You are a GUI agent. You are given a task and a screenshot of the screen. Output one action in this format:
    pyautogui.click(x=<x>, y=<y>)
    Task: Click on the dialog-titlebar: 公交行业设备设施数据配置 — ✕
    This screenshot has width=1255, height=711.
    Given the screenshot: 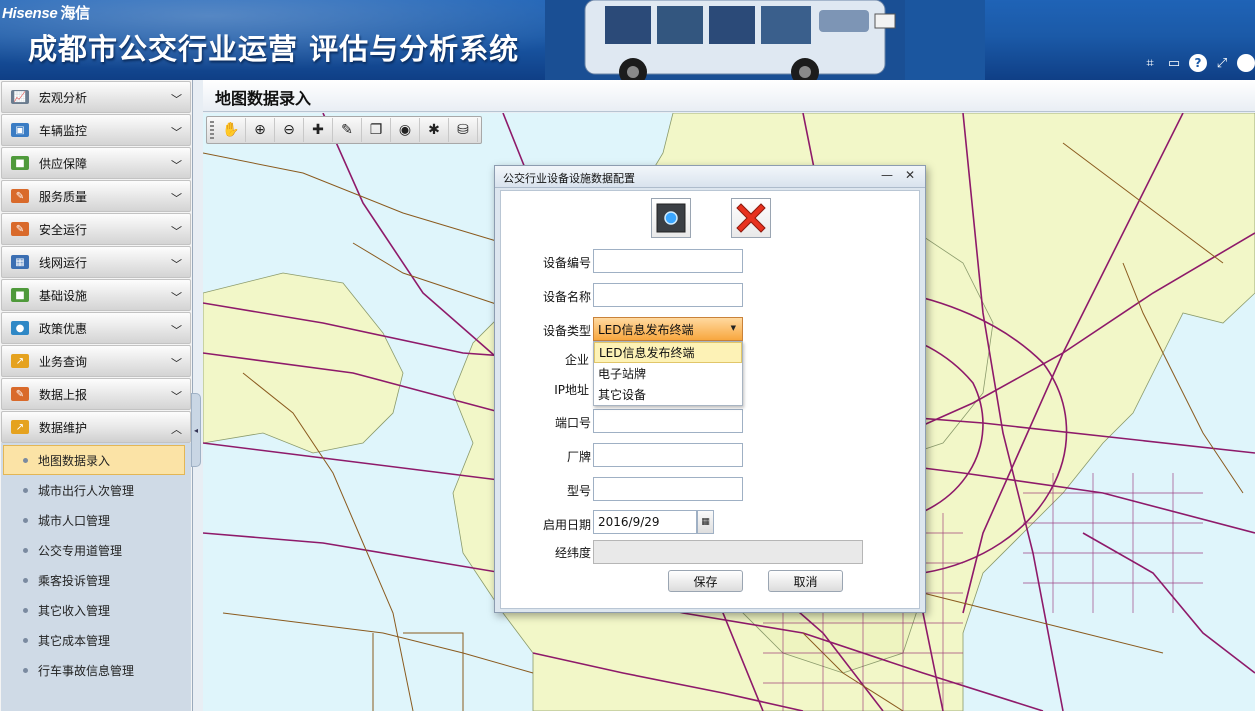 What is the action you would take?
    pyautogui.click(x=710, y=177)
    